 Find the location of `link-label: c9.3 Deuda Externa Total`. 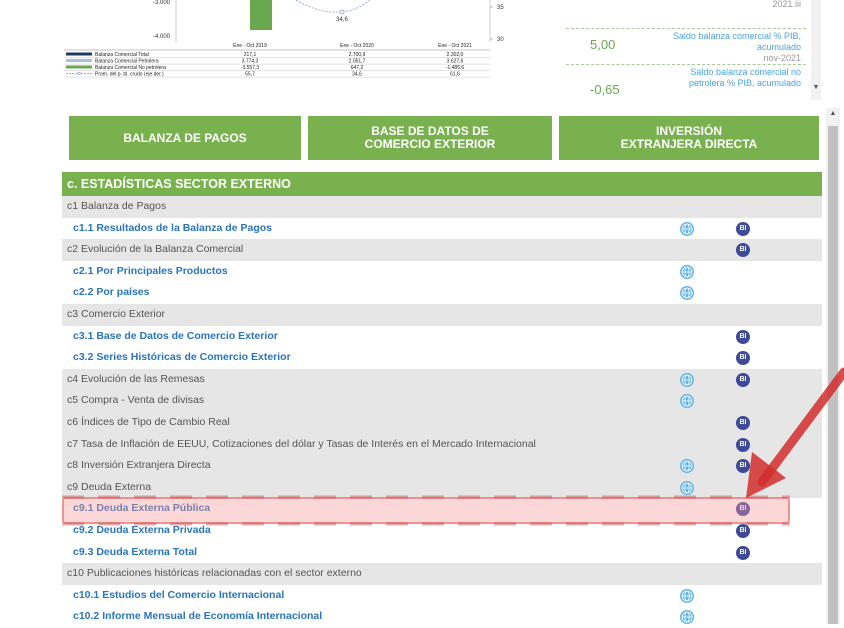

link-label: c9.3 Deuda Externa Total is located at coordinates (135, 552).